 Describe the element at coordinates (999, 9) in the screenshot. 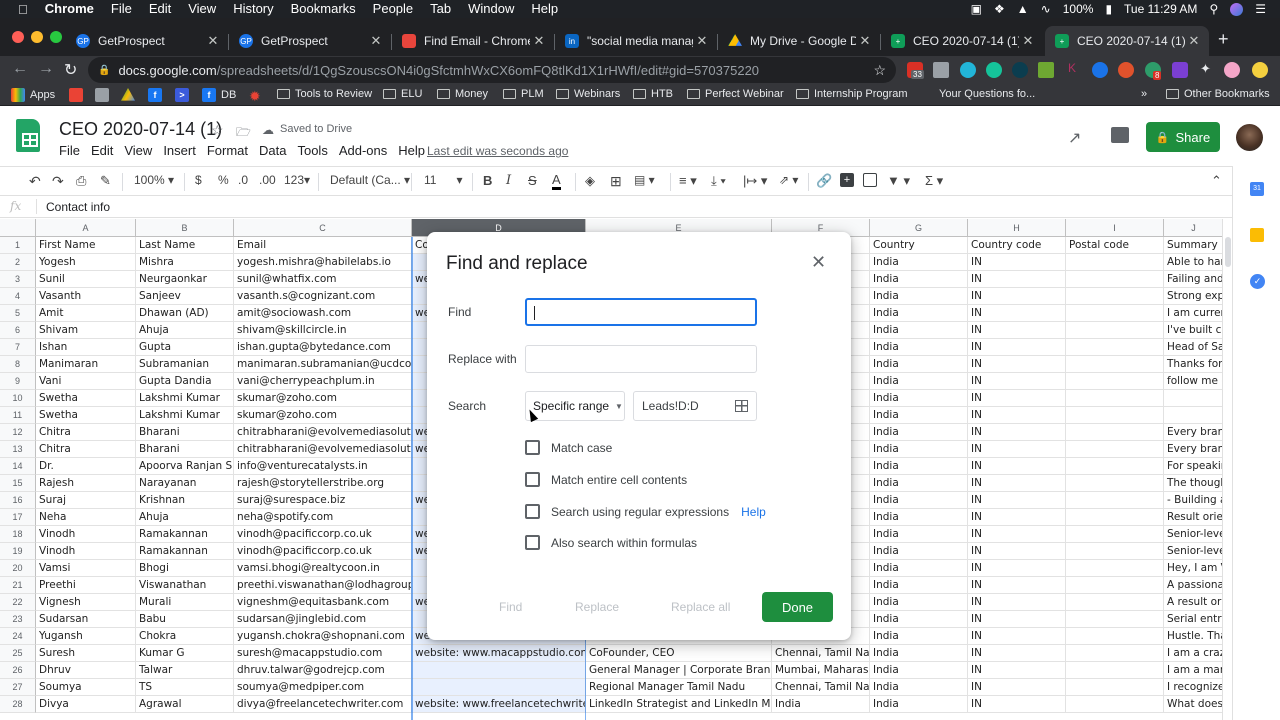

I see `dropbox-icon: ❖` at that location.